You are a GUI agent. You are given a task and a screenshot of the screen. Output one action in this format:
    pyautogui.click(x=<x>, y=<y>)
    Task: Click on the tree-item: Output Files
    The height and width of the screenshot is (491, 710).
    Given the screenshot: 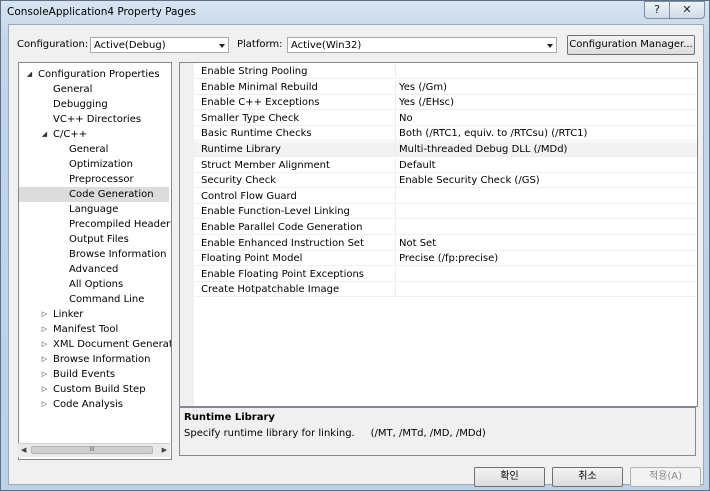 What is the action you would take?
    pyautogui.click(x=94, y=239)
    